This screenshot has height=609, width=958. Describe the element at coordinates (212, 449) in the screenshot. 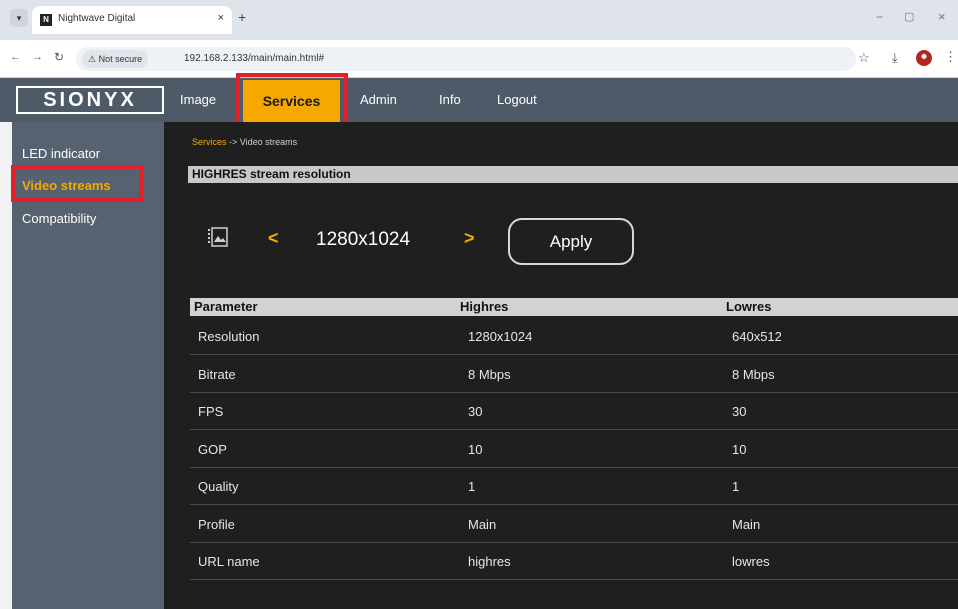

I see `parameter-cell: GOP` at that location.